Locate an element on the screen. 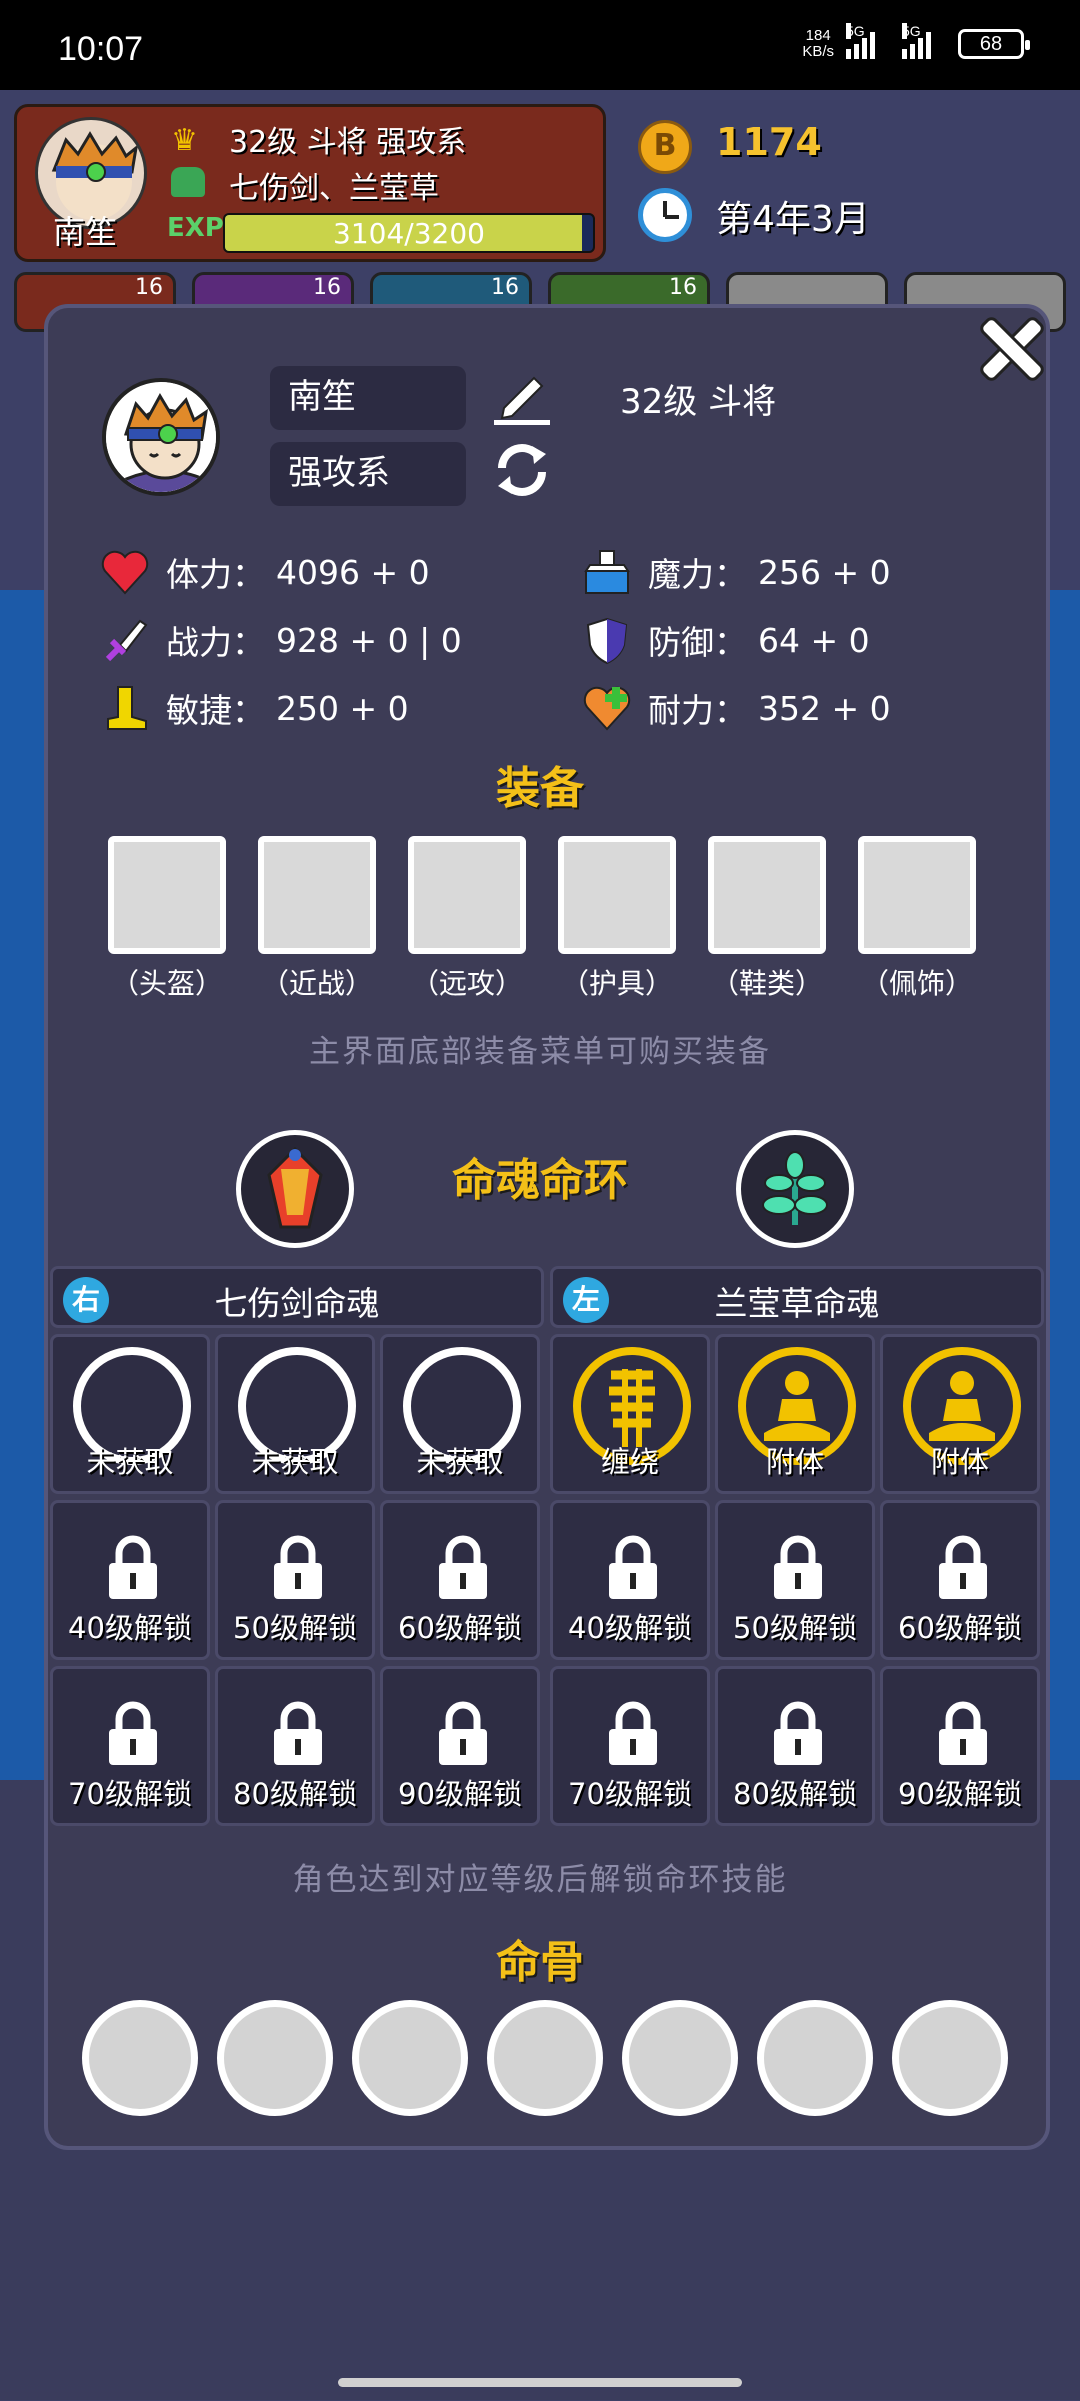 The height and width of the screenshot is (2401, 1080). stat-agility: 敏捷： 250 + 0 is located at coordinates (254, 708).